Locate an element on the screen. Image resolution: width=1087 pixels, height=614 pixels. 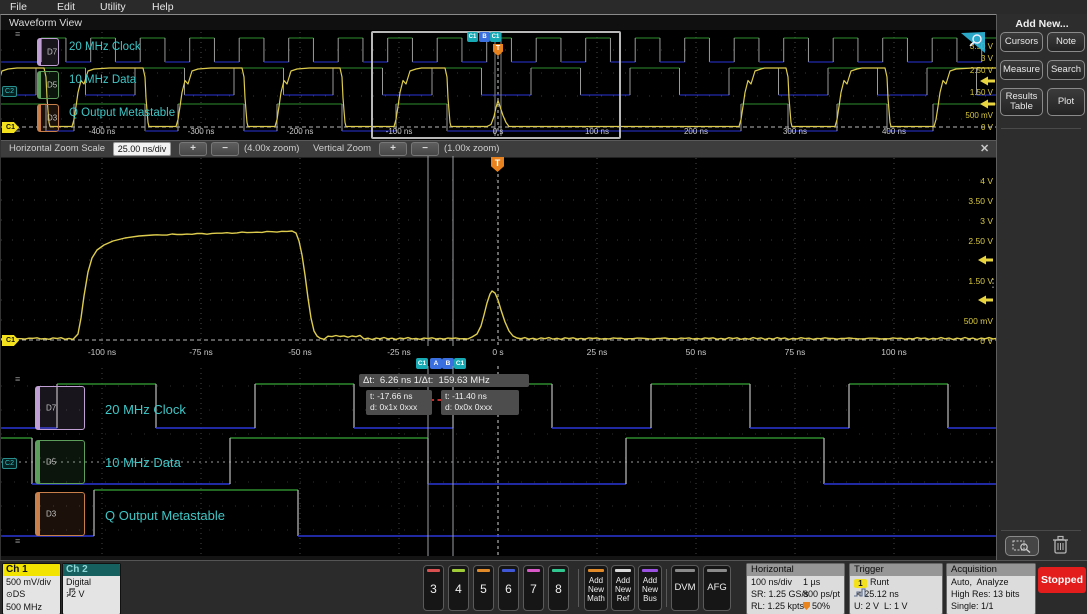
overview-scale-label: 500 mV is located at coordinates (979, 115).